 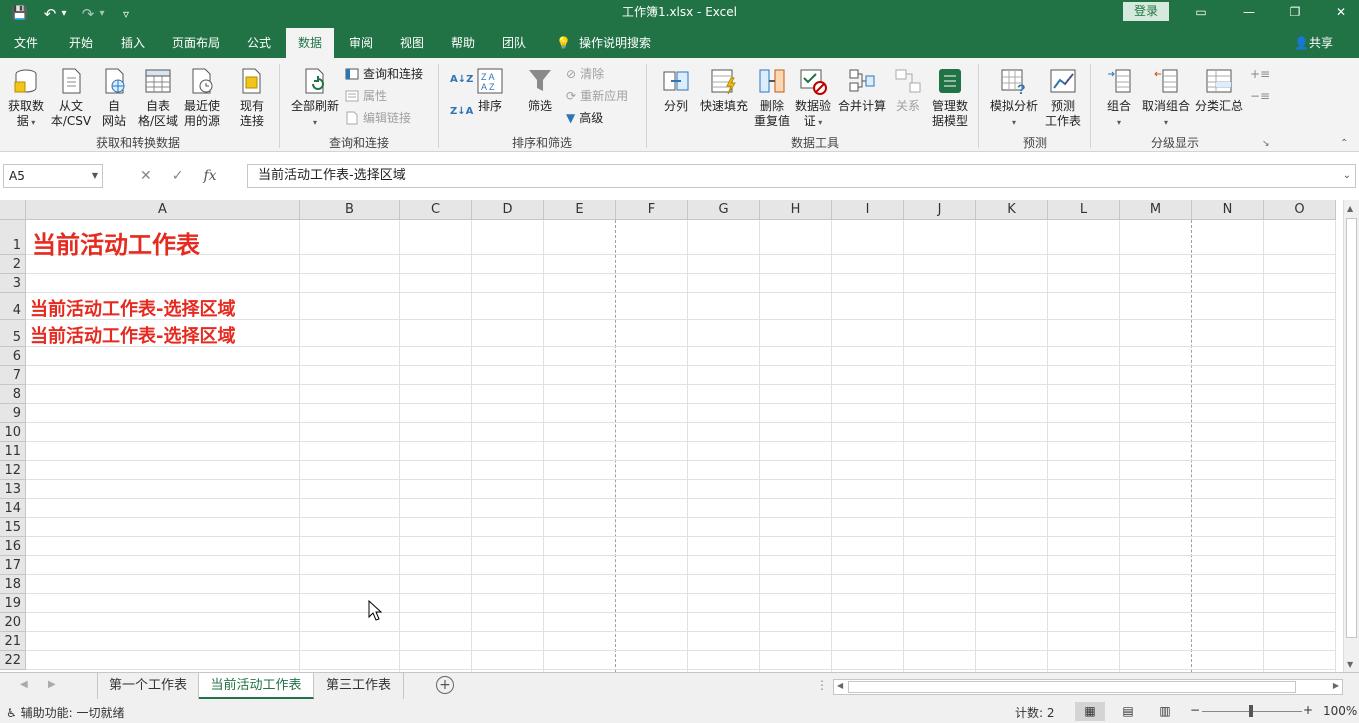 I want to click on clear-filter-button: ⊘ 清除, so click(x=585, y=74).